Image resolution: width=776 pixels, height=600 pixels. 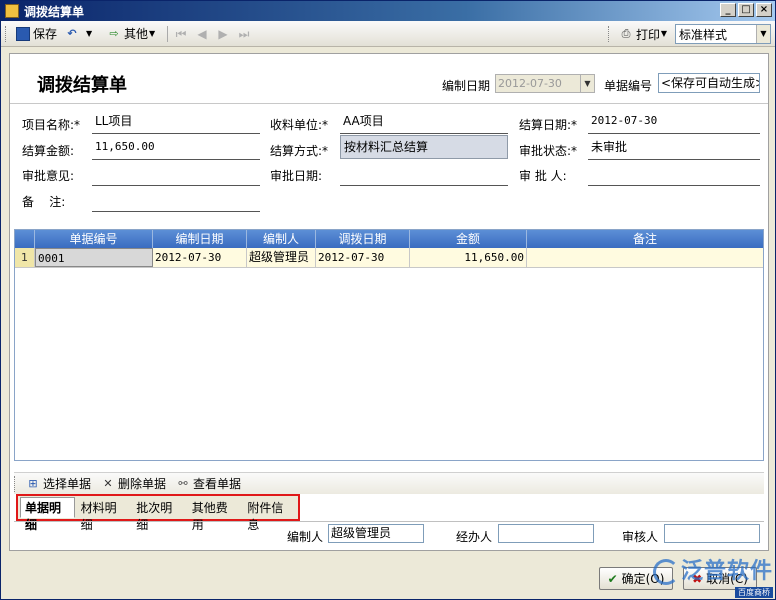 What do you see at coordinates (474, 537) in the screenshot?
I see `handler-label: 经办人` at bounding box center [474, 537].